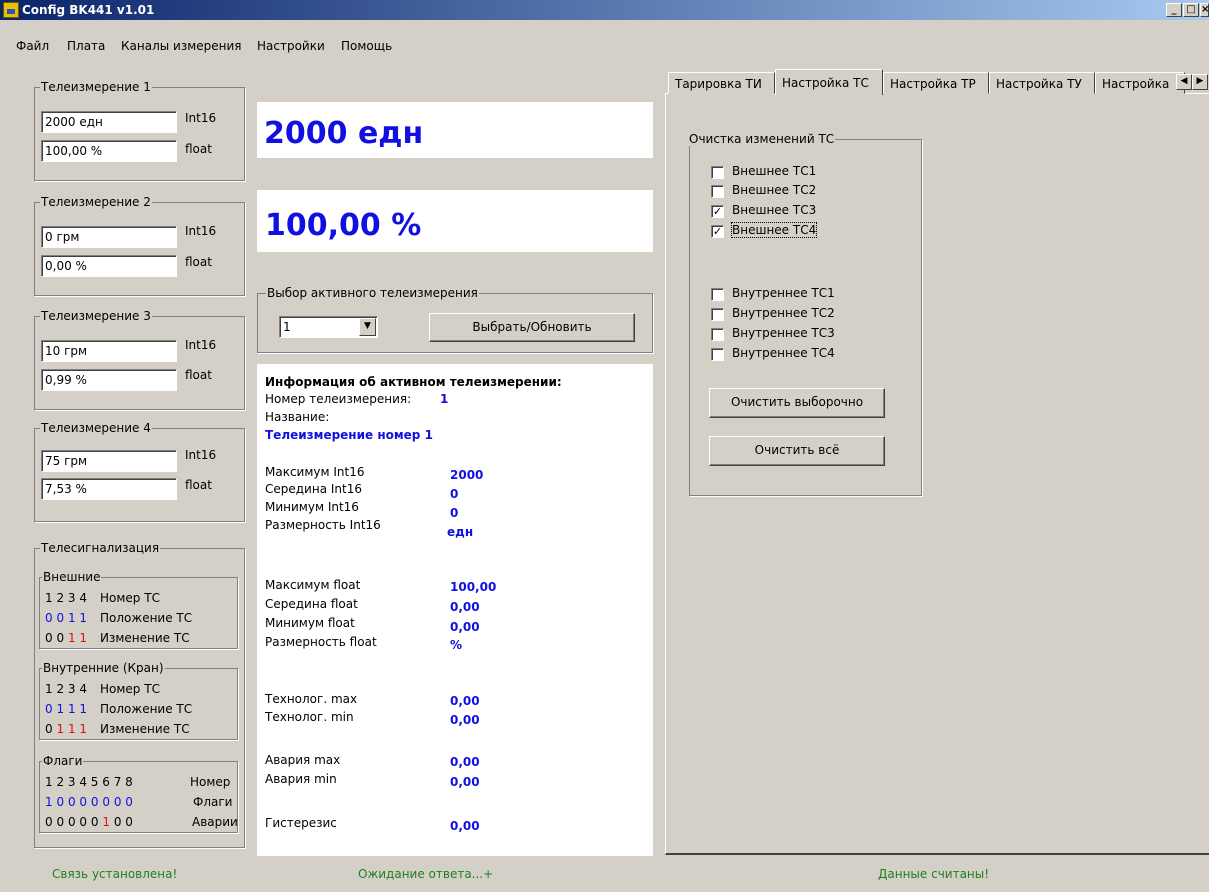 This screenshot has width=1209, height=892. Describe the element at coordinates (72, 577) in the screenshot. I see `ts-ext-title: Внешние` at that location.